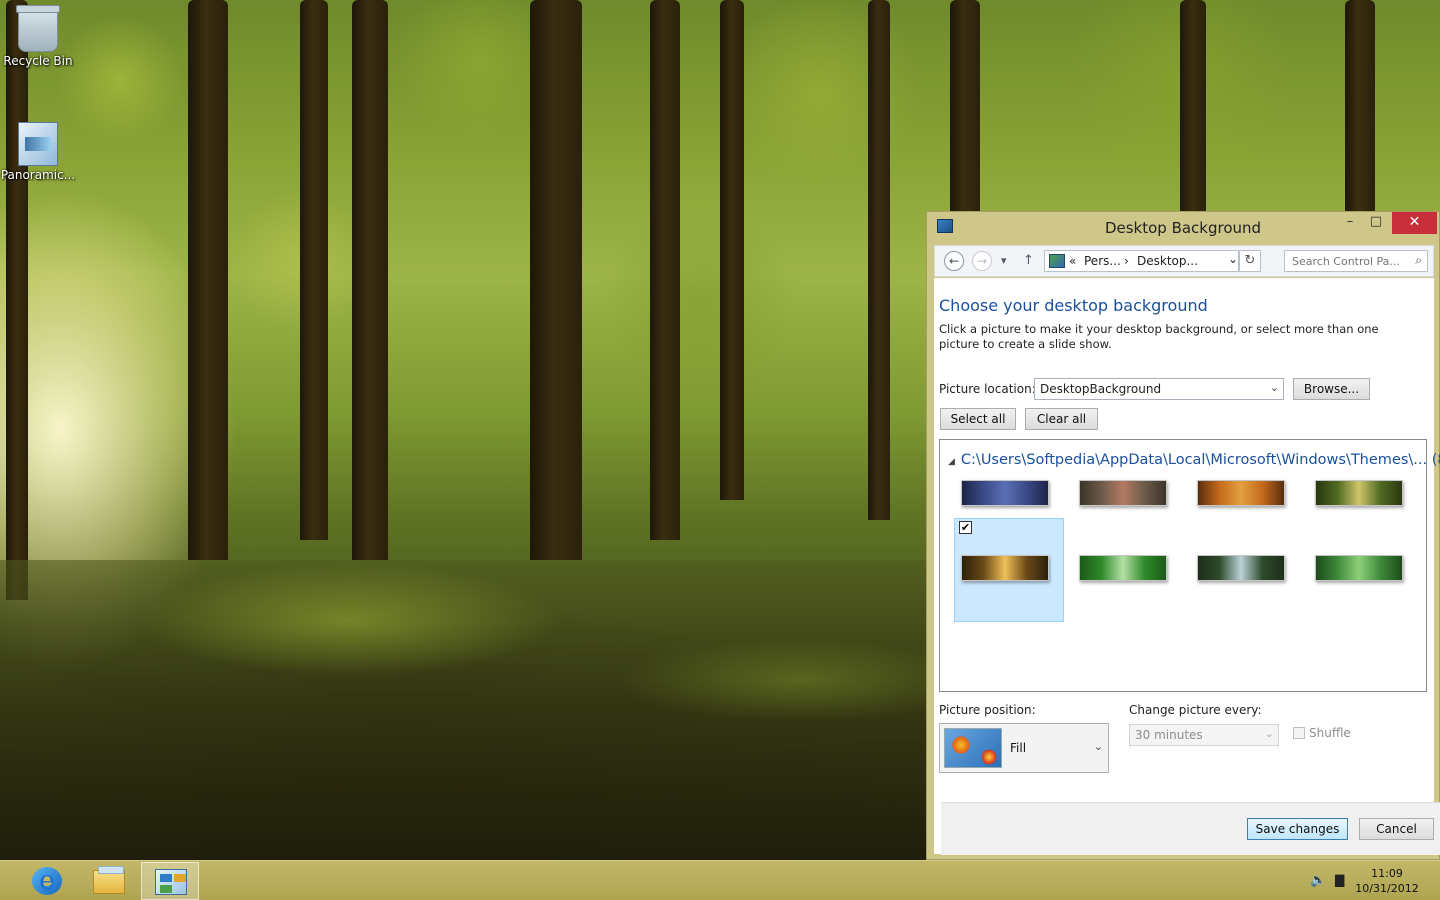  I want to click on maximize-button: □, so click(1376, 223).